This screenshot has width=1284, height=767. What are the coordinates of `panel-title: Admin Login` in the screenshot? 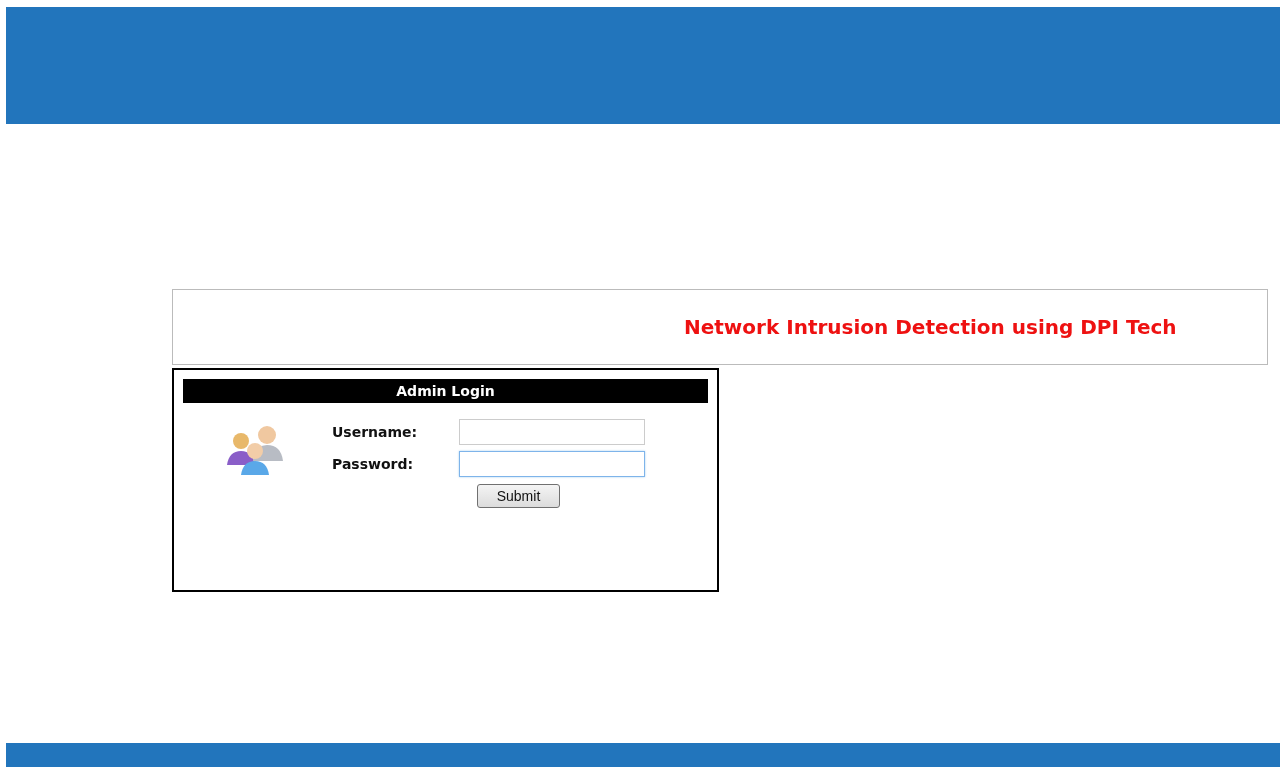 It's located at (445, 391).